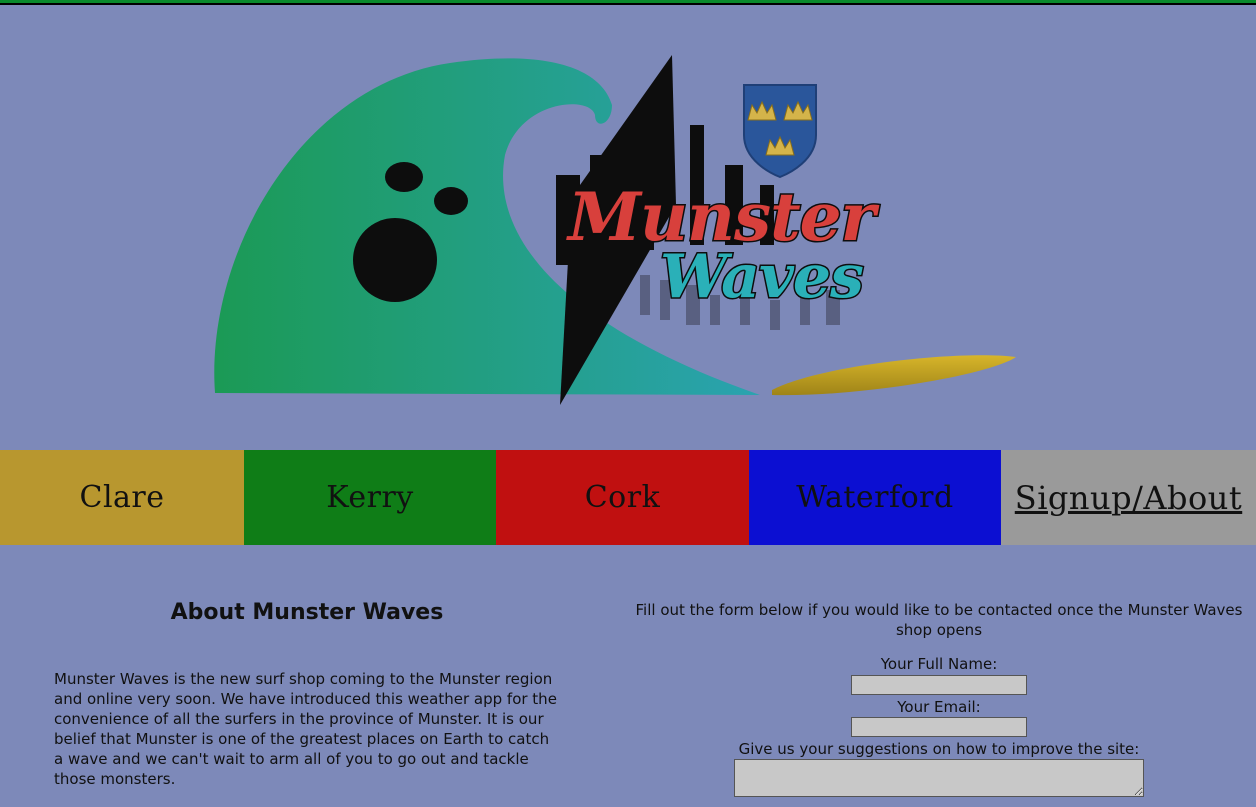 This screenshot has width=1256, height=807. Describe the element at coordinates (894, 375) in the screenshot. I see `surfboard` at that location.